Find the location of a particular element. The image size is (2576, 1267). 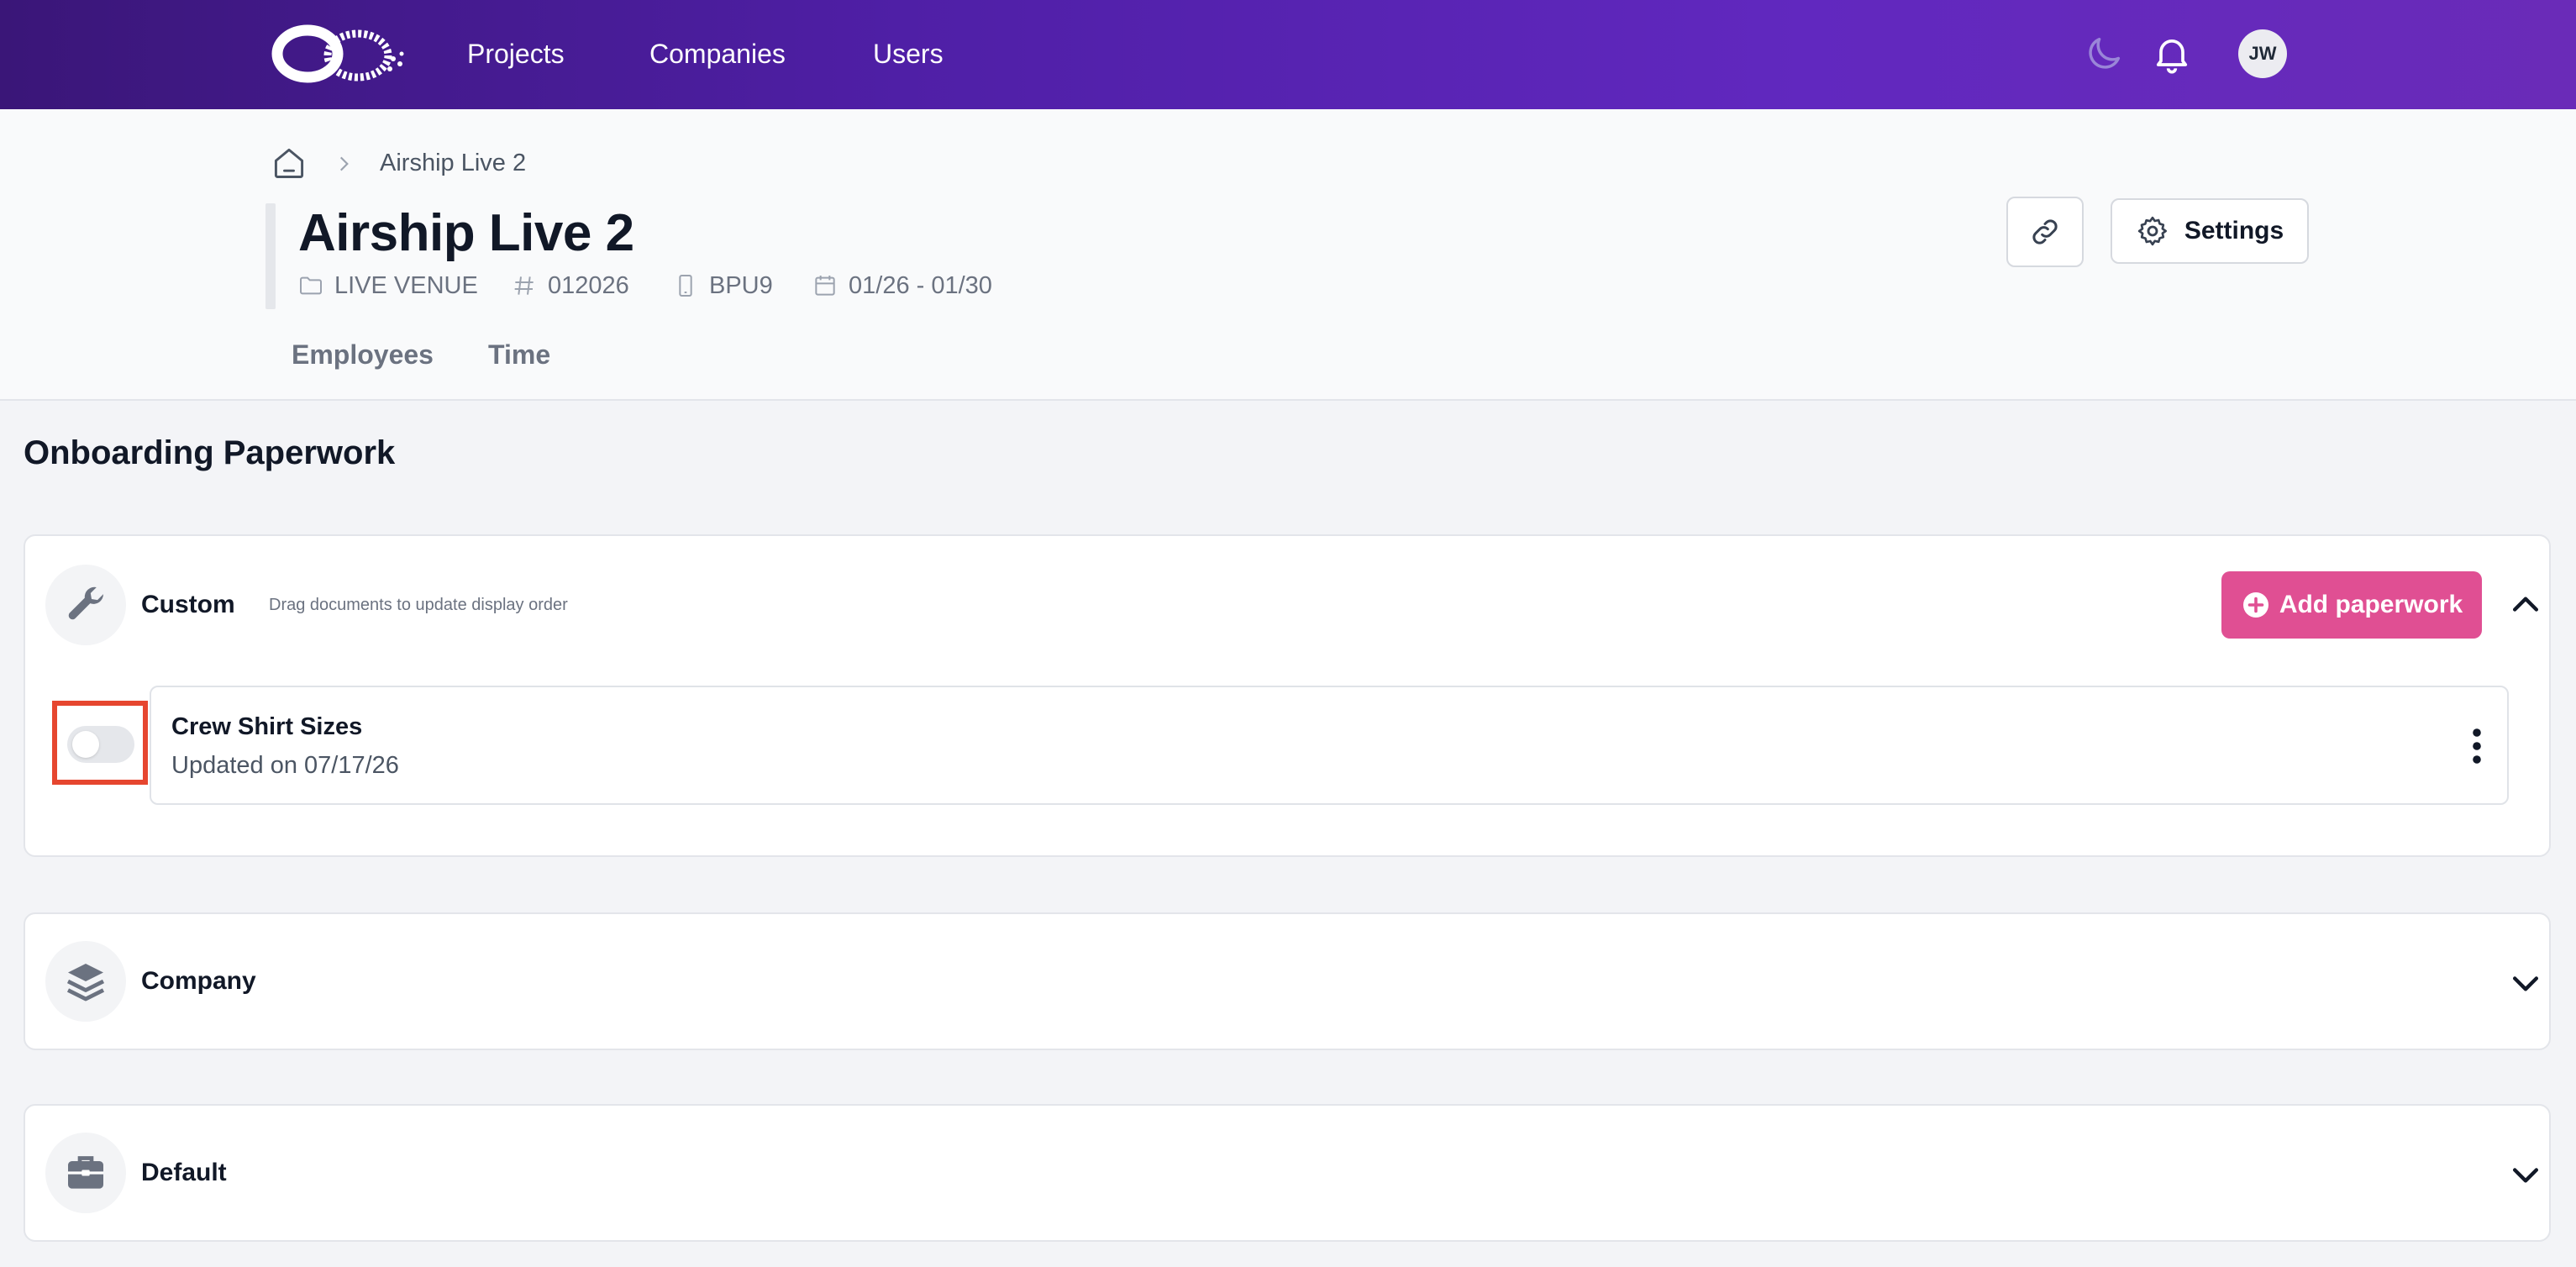

project-code: BPU9 is located at coordinates (722, 285).